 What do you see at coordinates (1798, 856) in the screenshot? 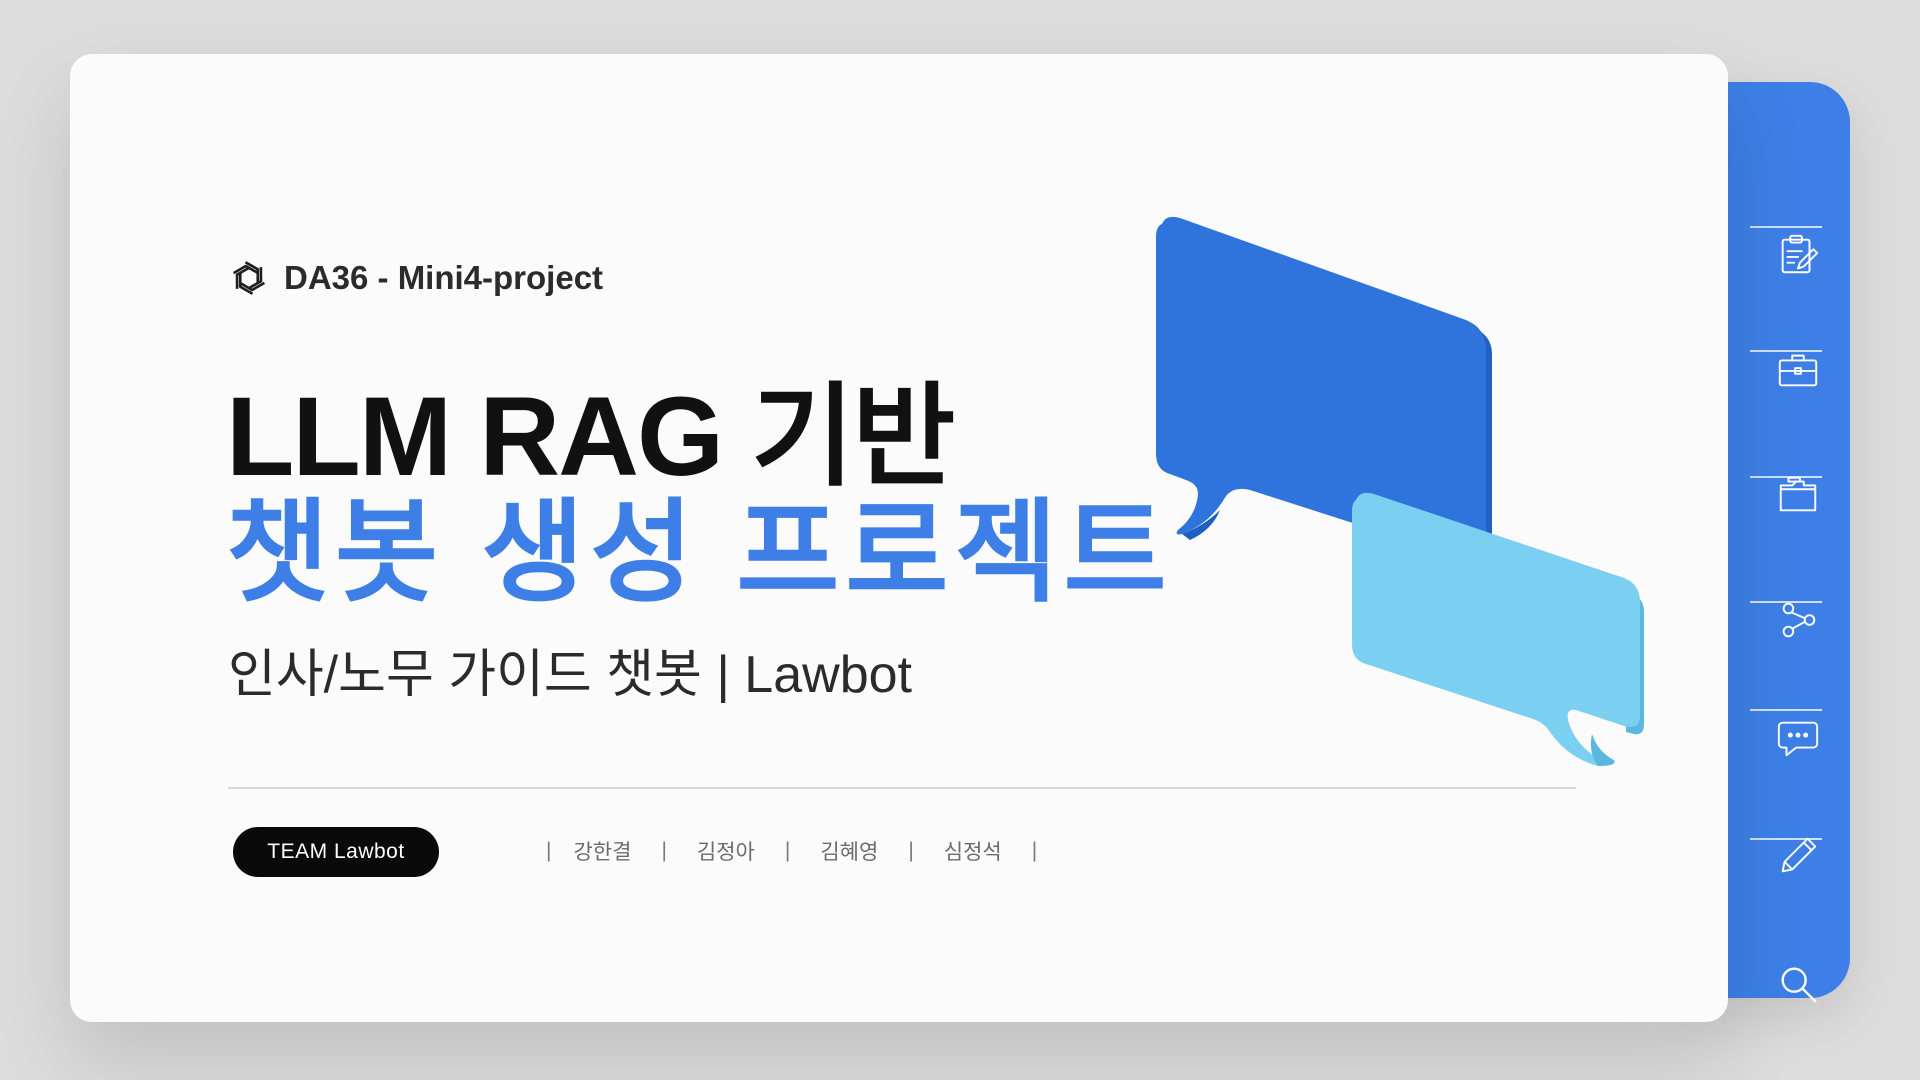
I see `pencil-icon` at bounding box center [1798, 856].